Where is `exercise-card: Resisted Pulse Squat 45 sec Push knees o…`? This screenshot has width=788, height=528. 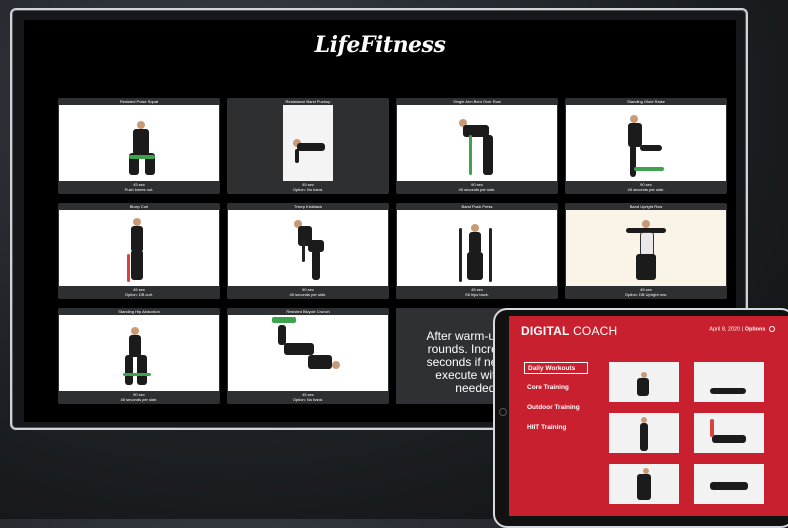
exercise-card: Resisted Pulse Squat 45 sec Push knees o… is located at coordinates (139, 146).